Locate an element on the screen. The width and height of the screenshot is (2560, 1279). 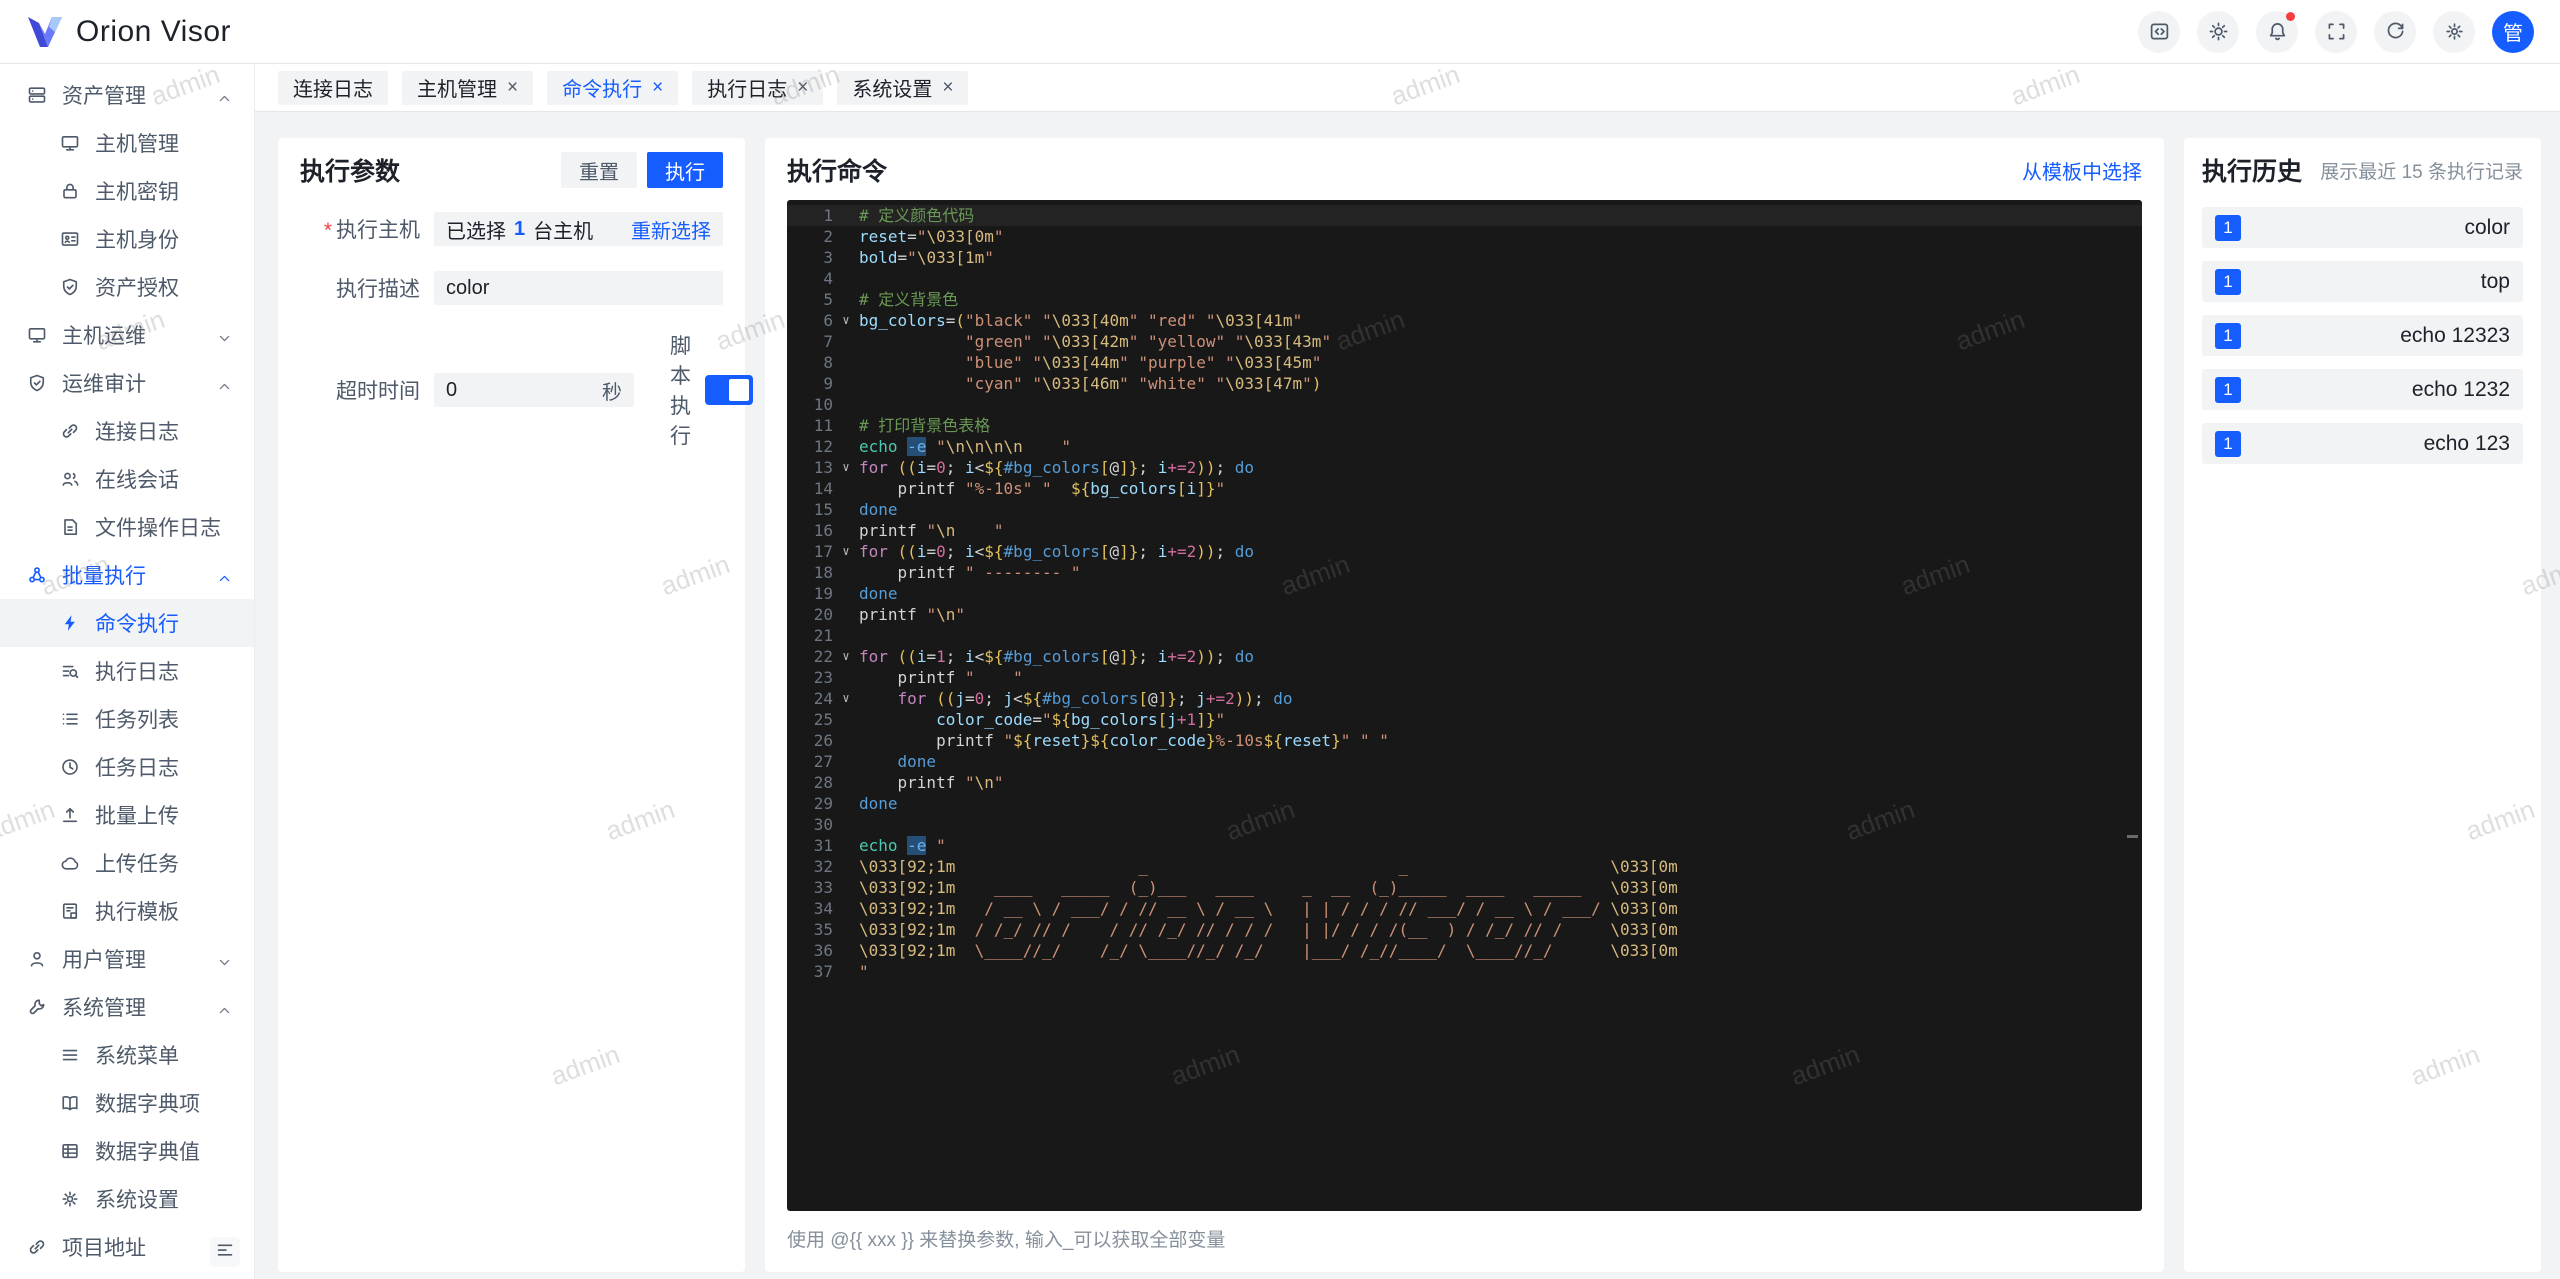
code-line: 20 printf "\n" is located at coordinates (1464, 614).